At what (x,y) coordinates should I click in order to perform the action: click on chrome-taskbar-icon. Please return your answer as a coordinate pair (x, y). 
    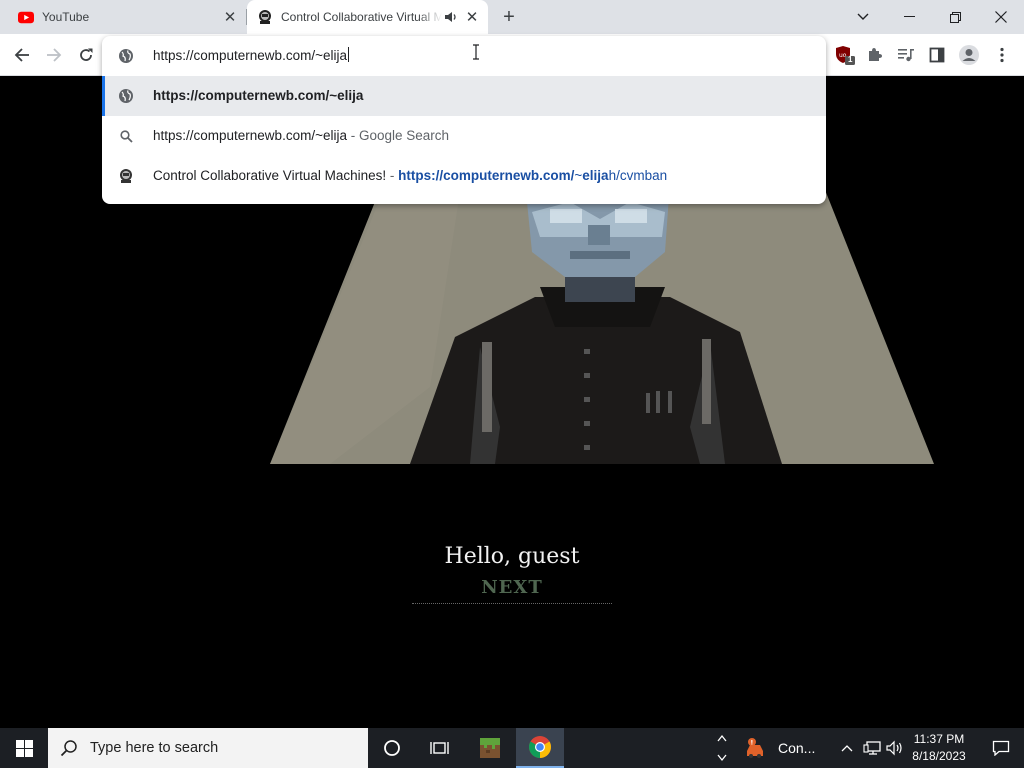
    Looking at the image, I should click on (540, 748).